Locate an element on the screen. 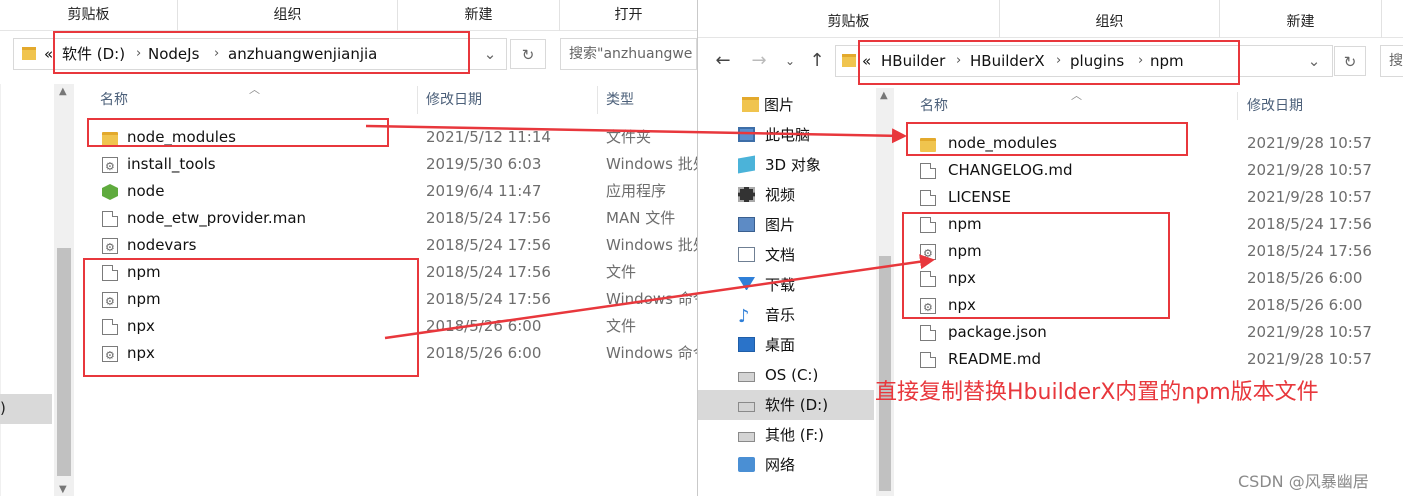  annotation-caption: 直接复制替换HbuilderX内置的npm版本文件 is located at coordinates (1097, 392).